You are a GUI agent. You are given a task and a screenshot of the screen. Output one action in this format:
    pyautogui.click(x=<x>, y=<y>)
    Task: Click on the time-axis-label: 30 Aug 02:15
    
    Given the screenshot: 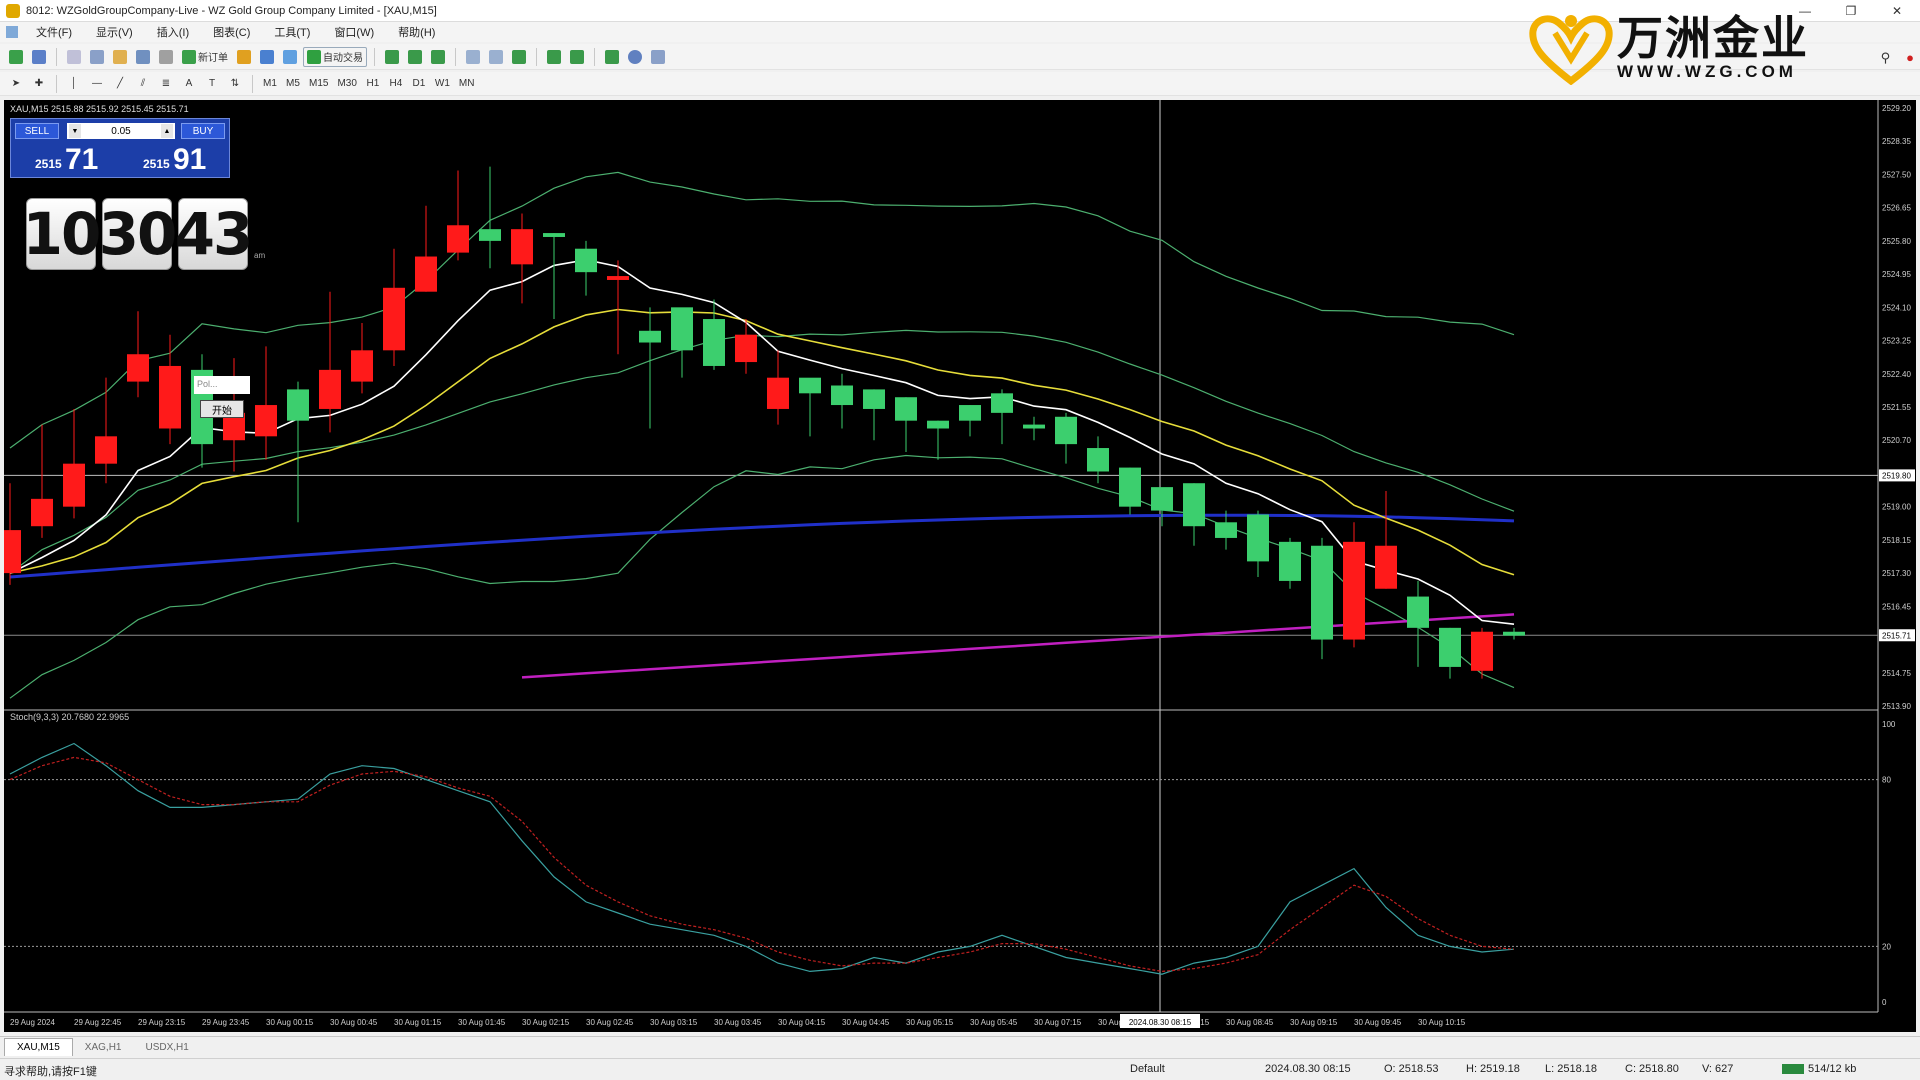 What is the action you would take?
    pyautogui.click(x=546, y=1022)
    